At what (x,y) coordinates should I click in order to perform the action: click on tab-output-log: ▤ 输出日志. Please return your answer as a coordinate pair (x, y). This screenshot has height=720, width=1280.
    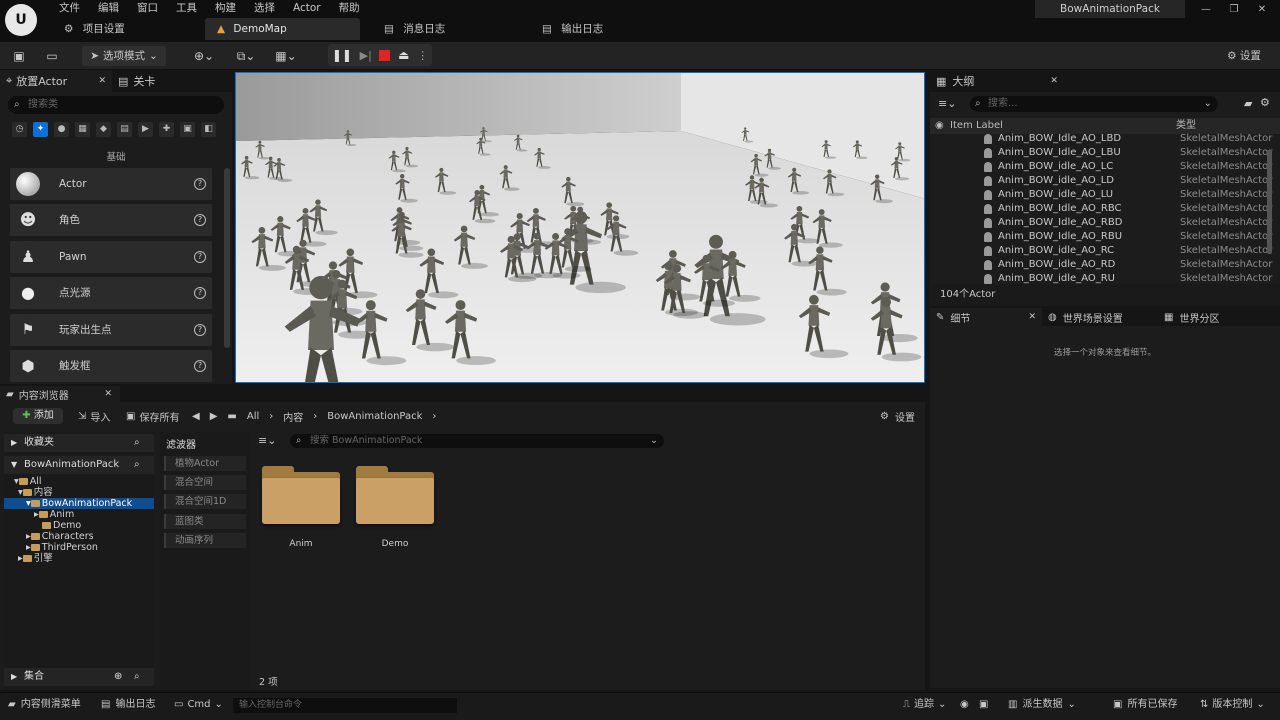
    Looking at the image, I should click on (572, 29).